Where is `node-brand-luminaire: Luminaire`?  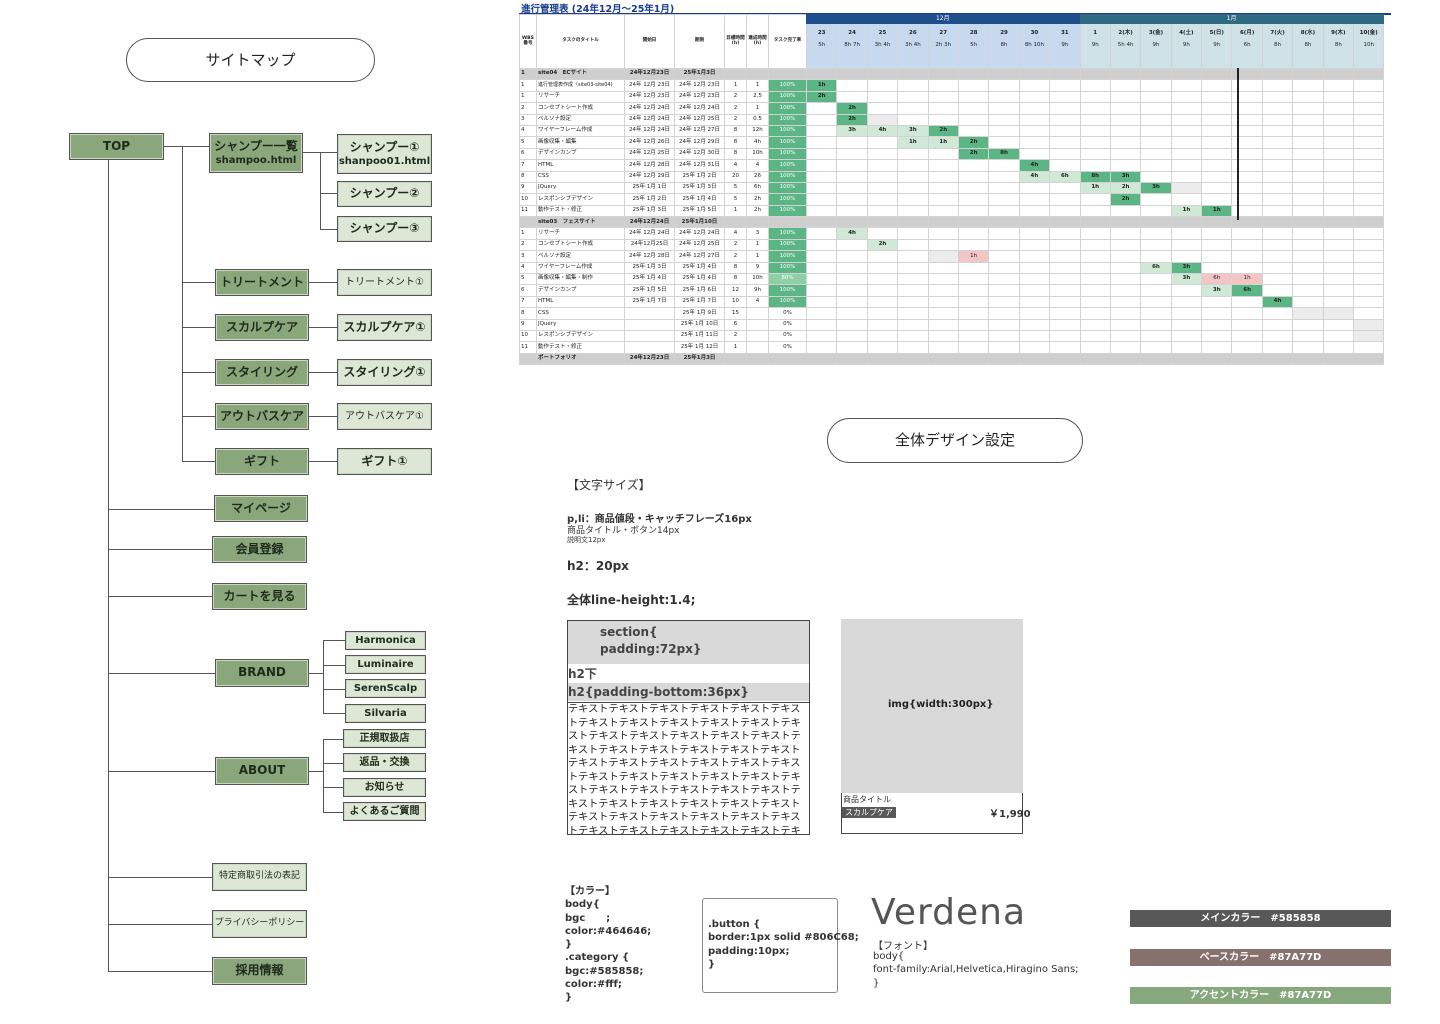 node-brand-luminaire: Luminaire is located at coordinates (385, 664).